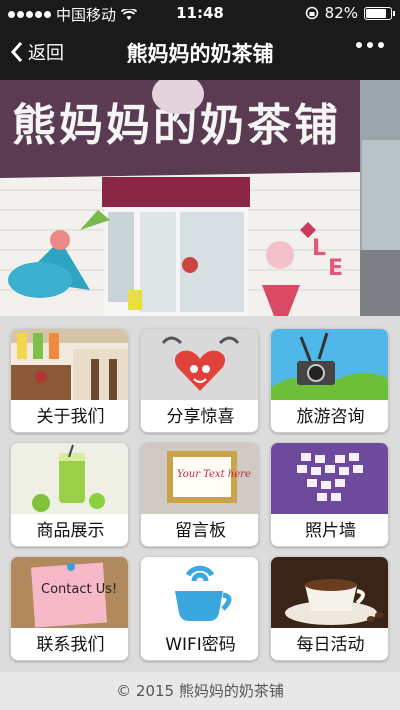  I want to click on tile-photo-wall: 照片墙, so click(329, 494).